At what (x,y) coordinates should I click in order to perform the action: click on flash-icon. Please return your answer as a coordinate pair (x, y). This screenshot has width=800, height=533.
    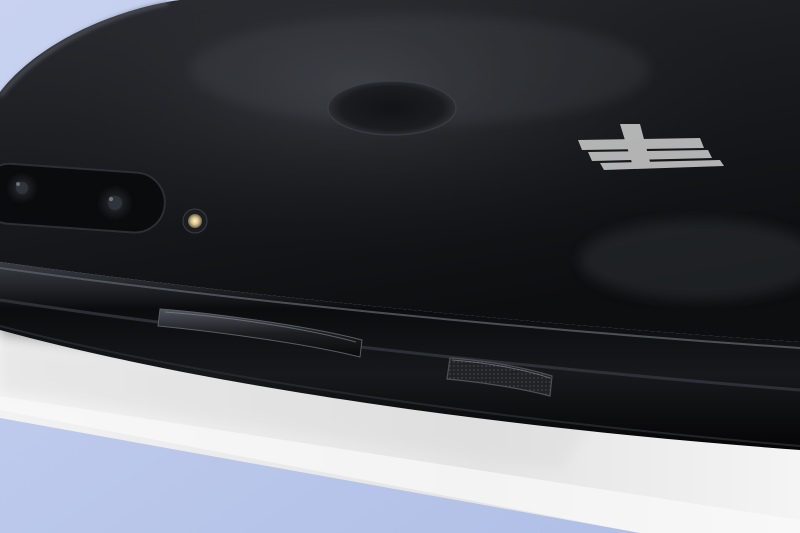
    Looking at the image, I should click on (195, 221).